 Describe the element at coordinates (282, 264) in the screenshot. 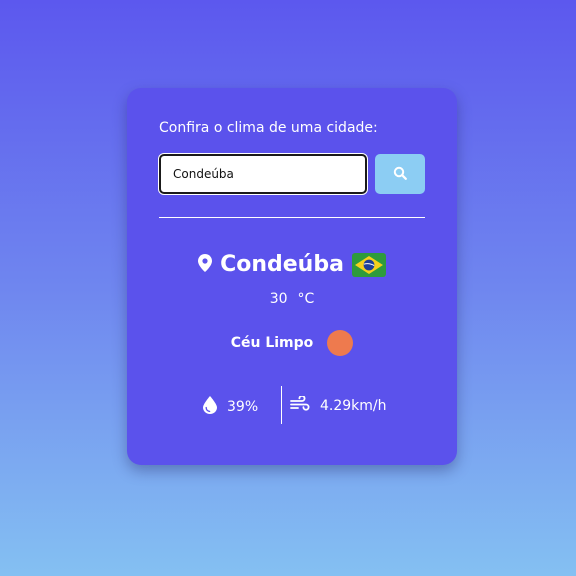

I see `city-name: Condeúba` at that location.